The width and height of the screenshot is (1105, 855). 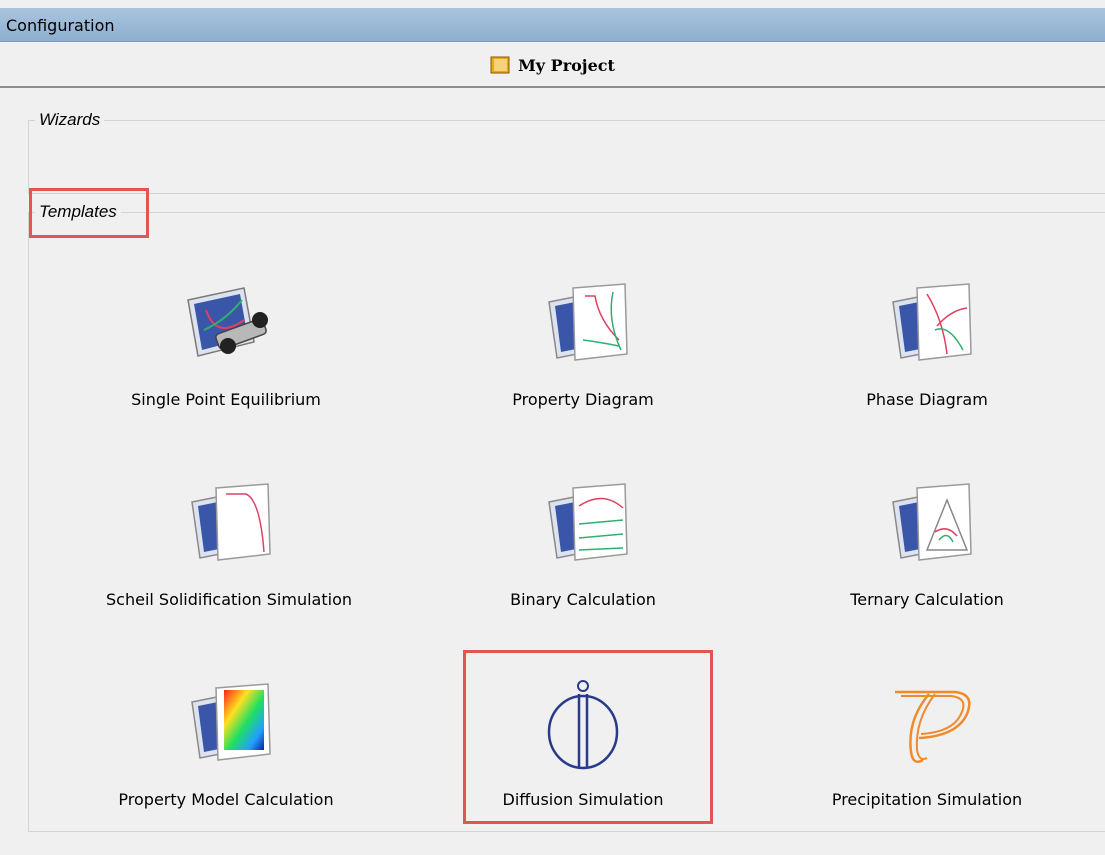 I want to click on single-point-equilibrium-icon, so click(x=227, y=322).